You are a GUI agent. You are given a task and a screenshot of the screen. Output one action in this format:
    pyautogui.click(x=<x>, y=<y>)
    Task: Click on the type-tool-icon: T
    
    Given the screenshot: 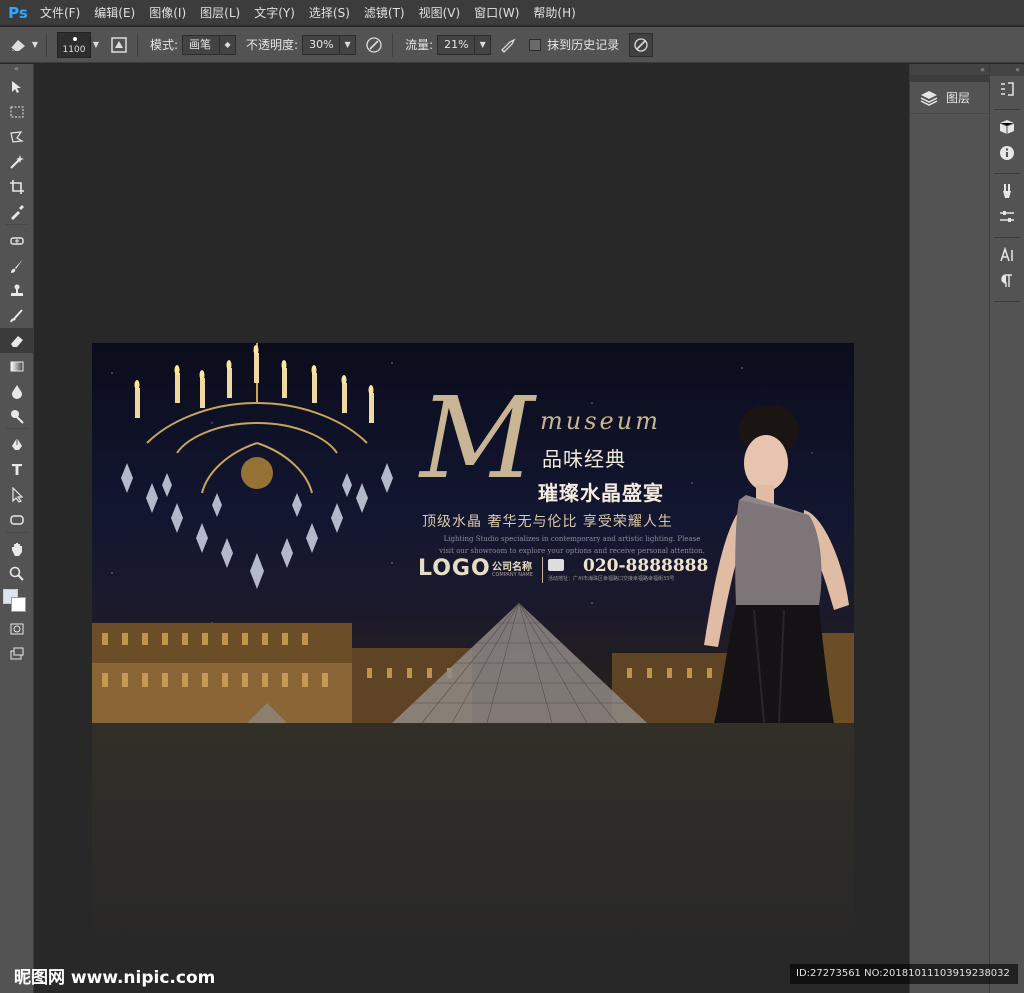 What is the action you would take?
    pyautogui.click(x=17, y=469)
    